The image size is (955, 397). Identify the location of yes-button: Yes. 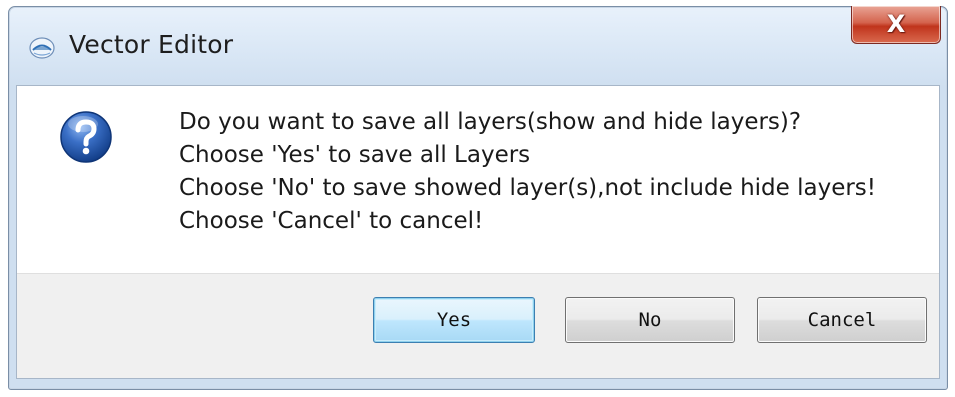
(454, 320).